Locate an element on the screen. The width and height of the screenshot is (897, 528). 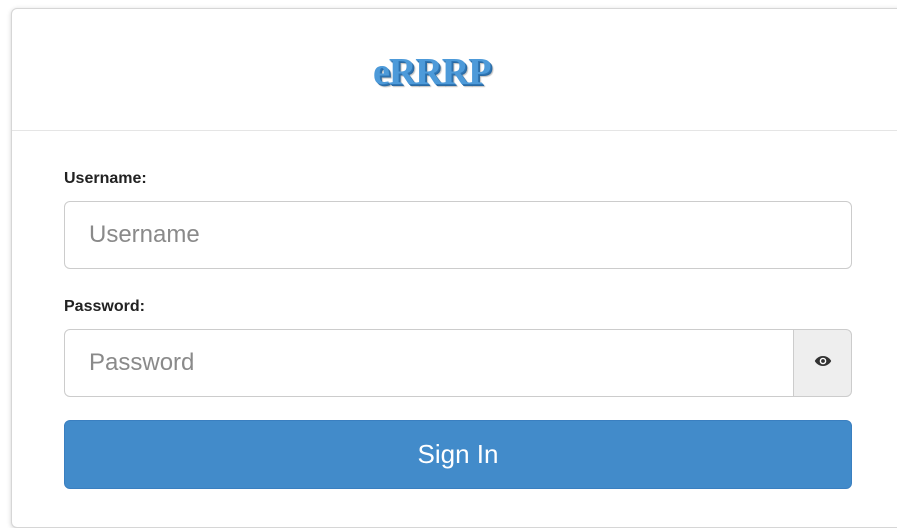
username-label: Username: is located at coordinates (105, 178).